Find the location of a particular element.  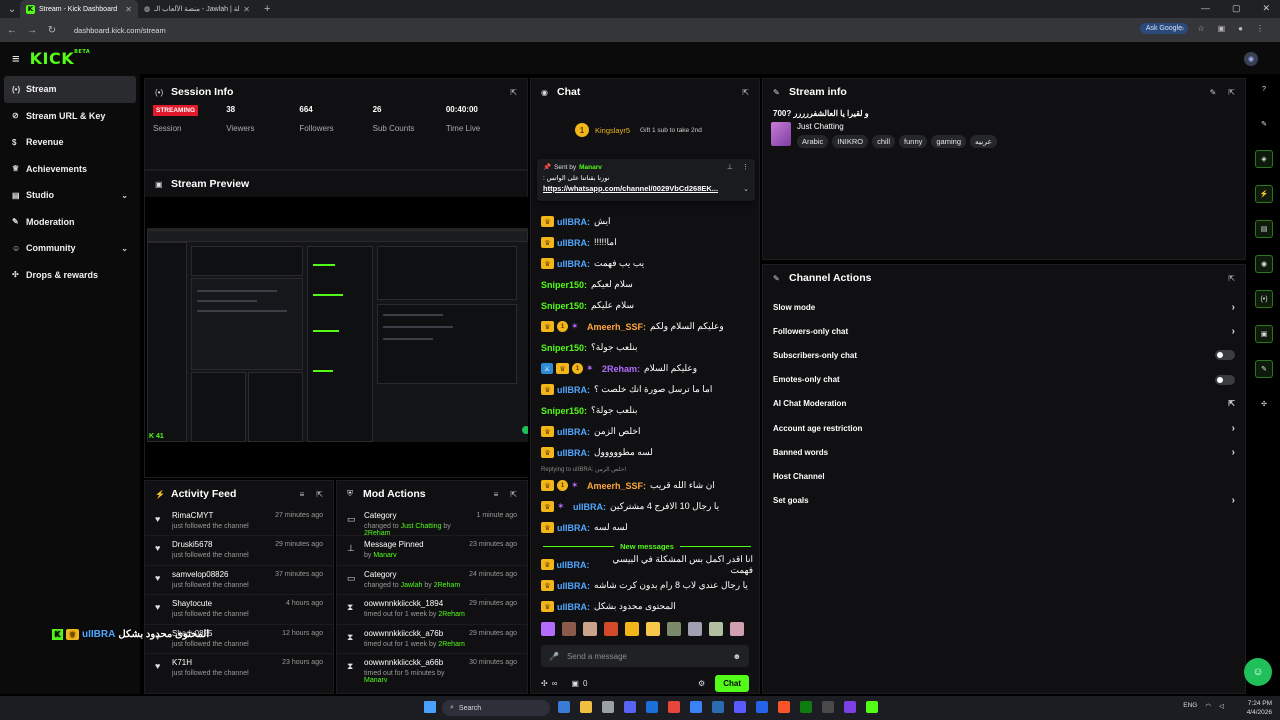

tab-kick-dashboard: K Stream - Kick Dashboard ✕ is located at coordinates (79, 9).